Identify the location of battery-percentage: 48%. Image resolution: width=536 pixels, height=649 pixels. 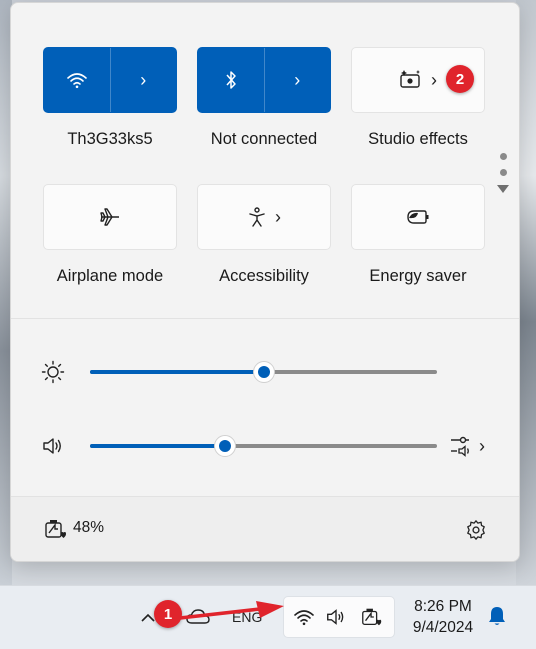
(88, 528).